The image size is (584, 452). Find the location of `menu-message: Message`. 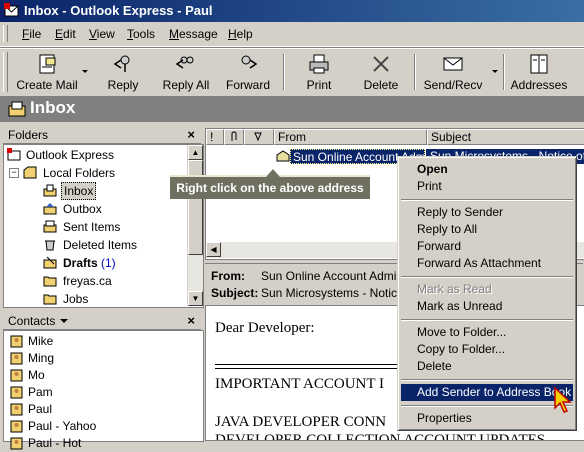

menu-message: Message is located at coordinates (193, 34).